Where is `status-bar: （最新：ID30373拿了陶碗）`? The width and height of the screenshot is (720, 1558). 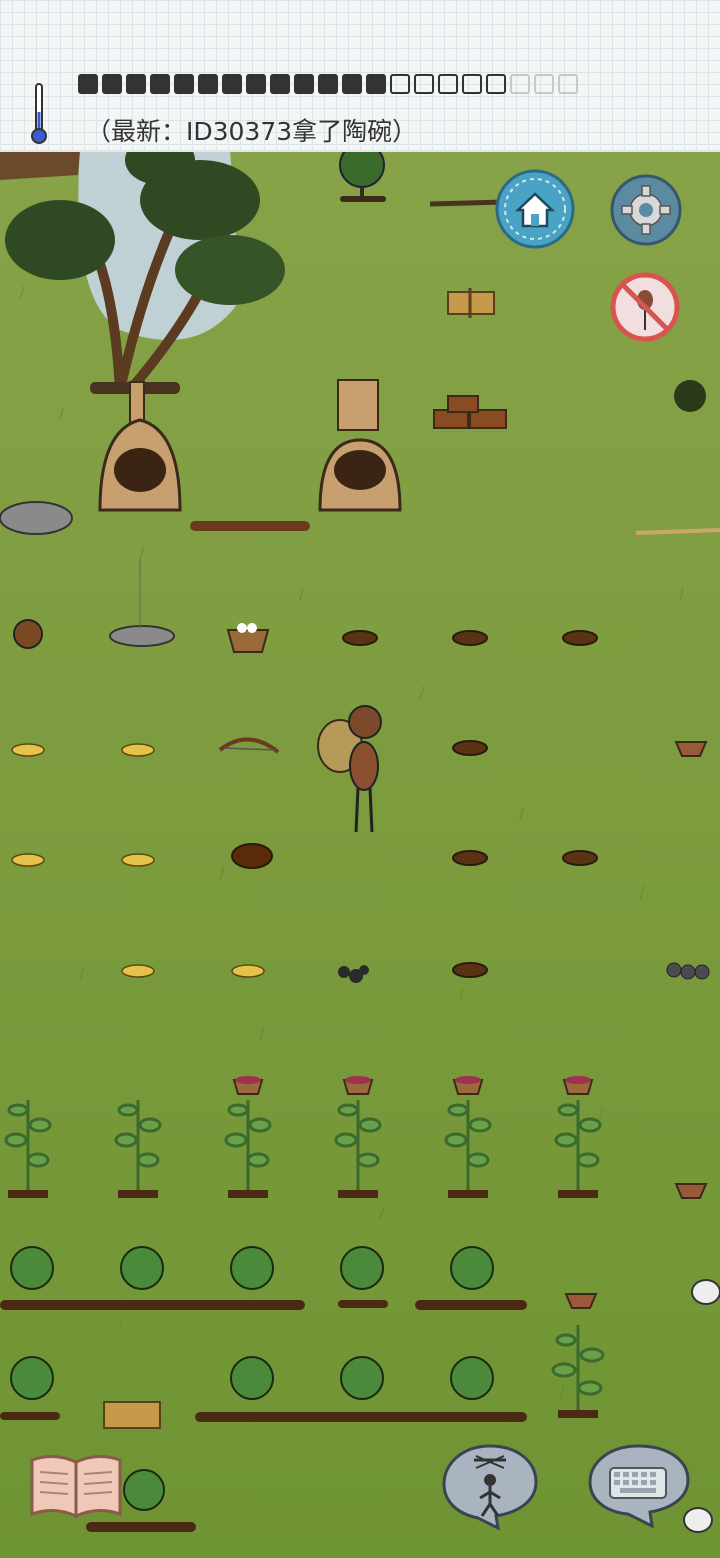 status-bar: （最新：ID30373拿了陶碗） is located at coordinates (360, 76).